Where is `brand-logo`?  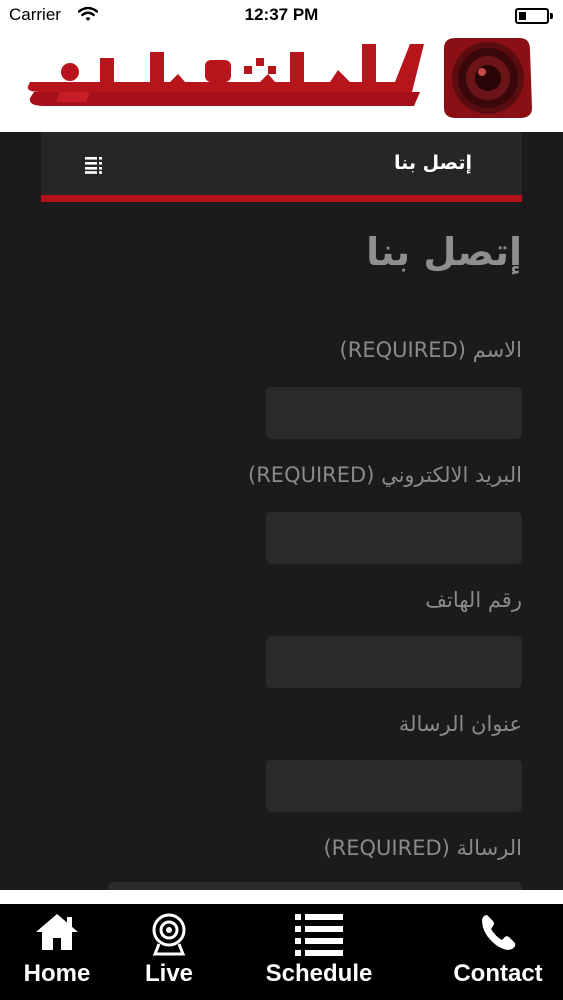 brand-logo is located at coordinates (279, 78).